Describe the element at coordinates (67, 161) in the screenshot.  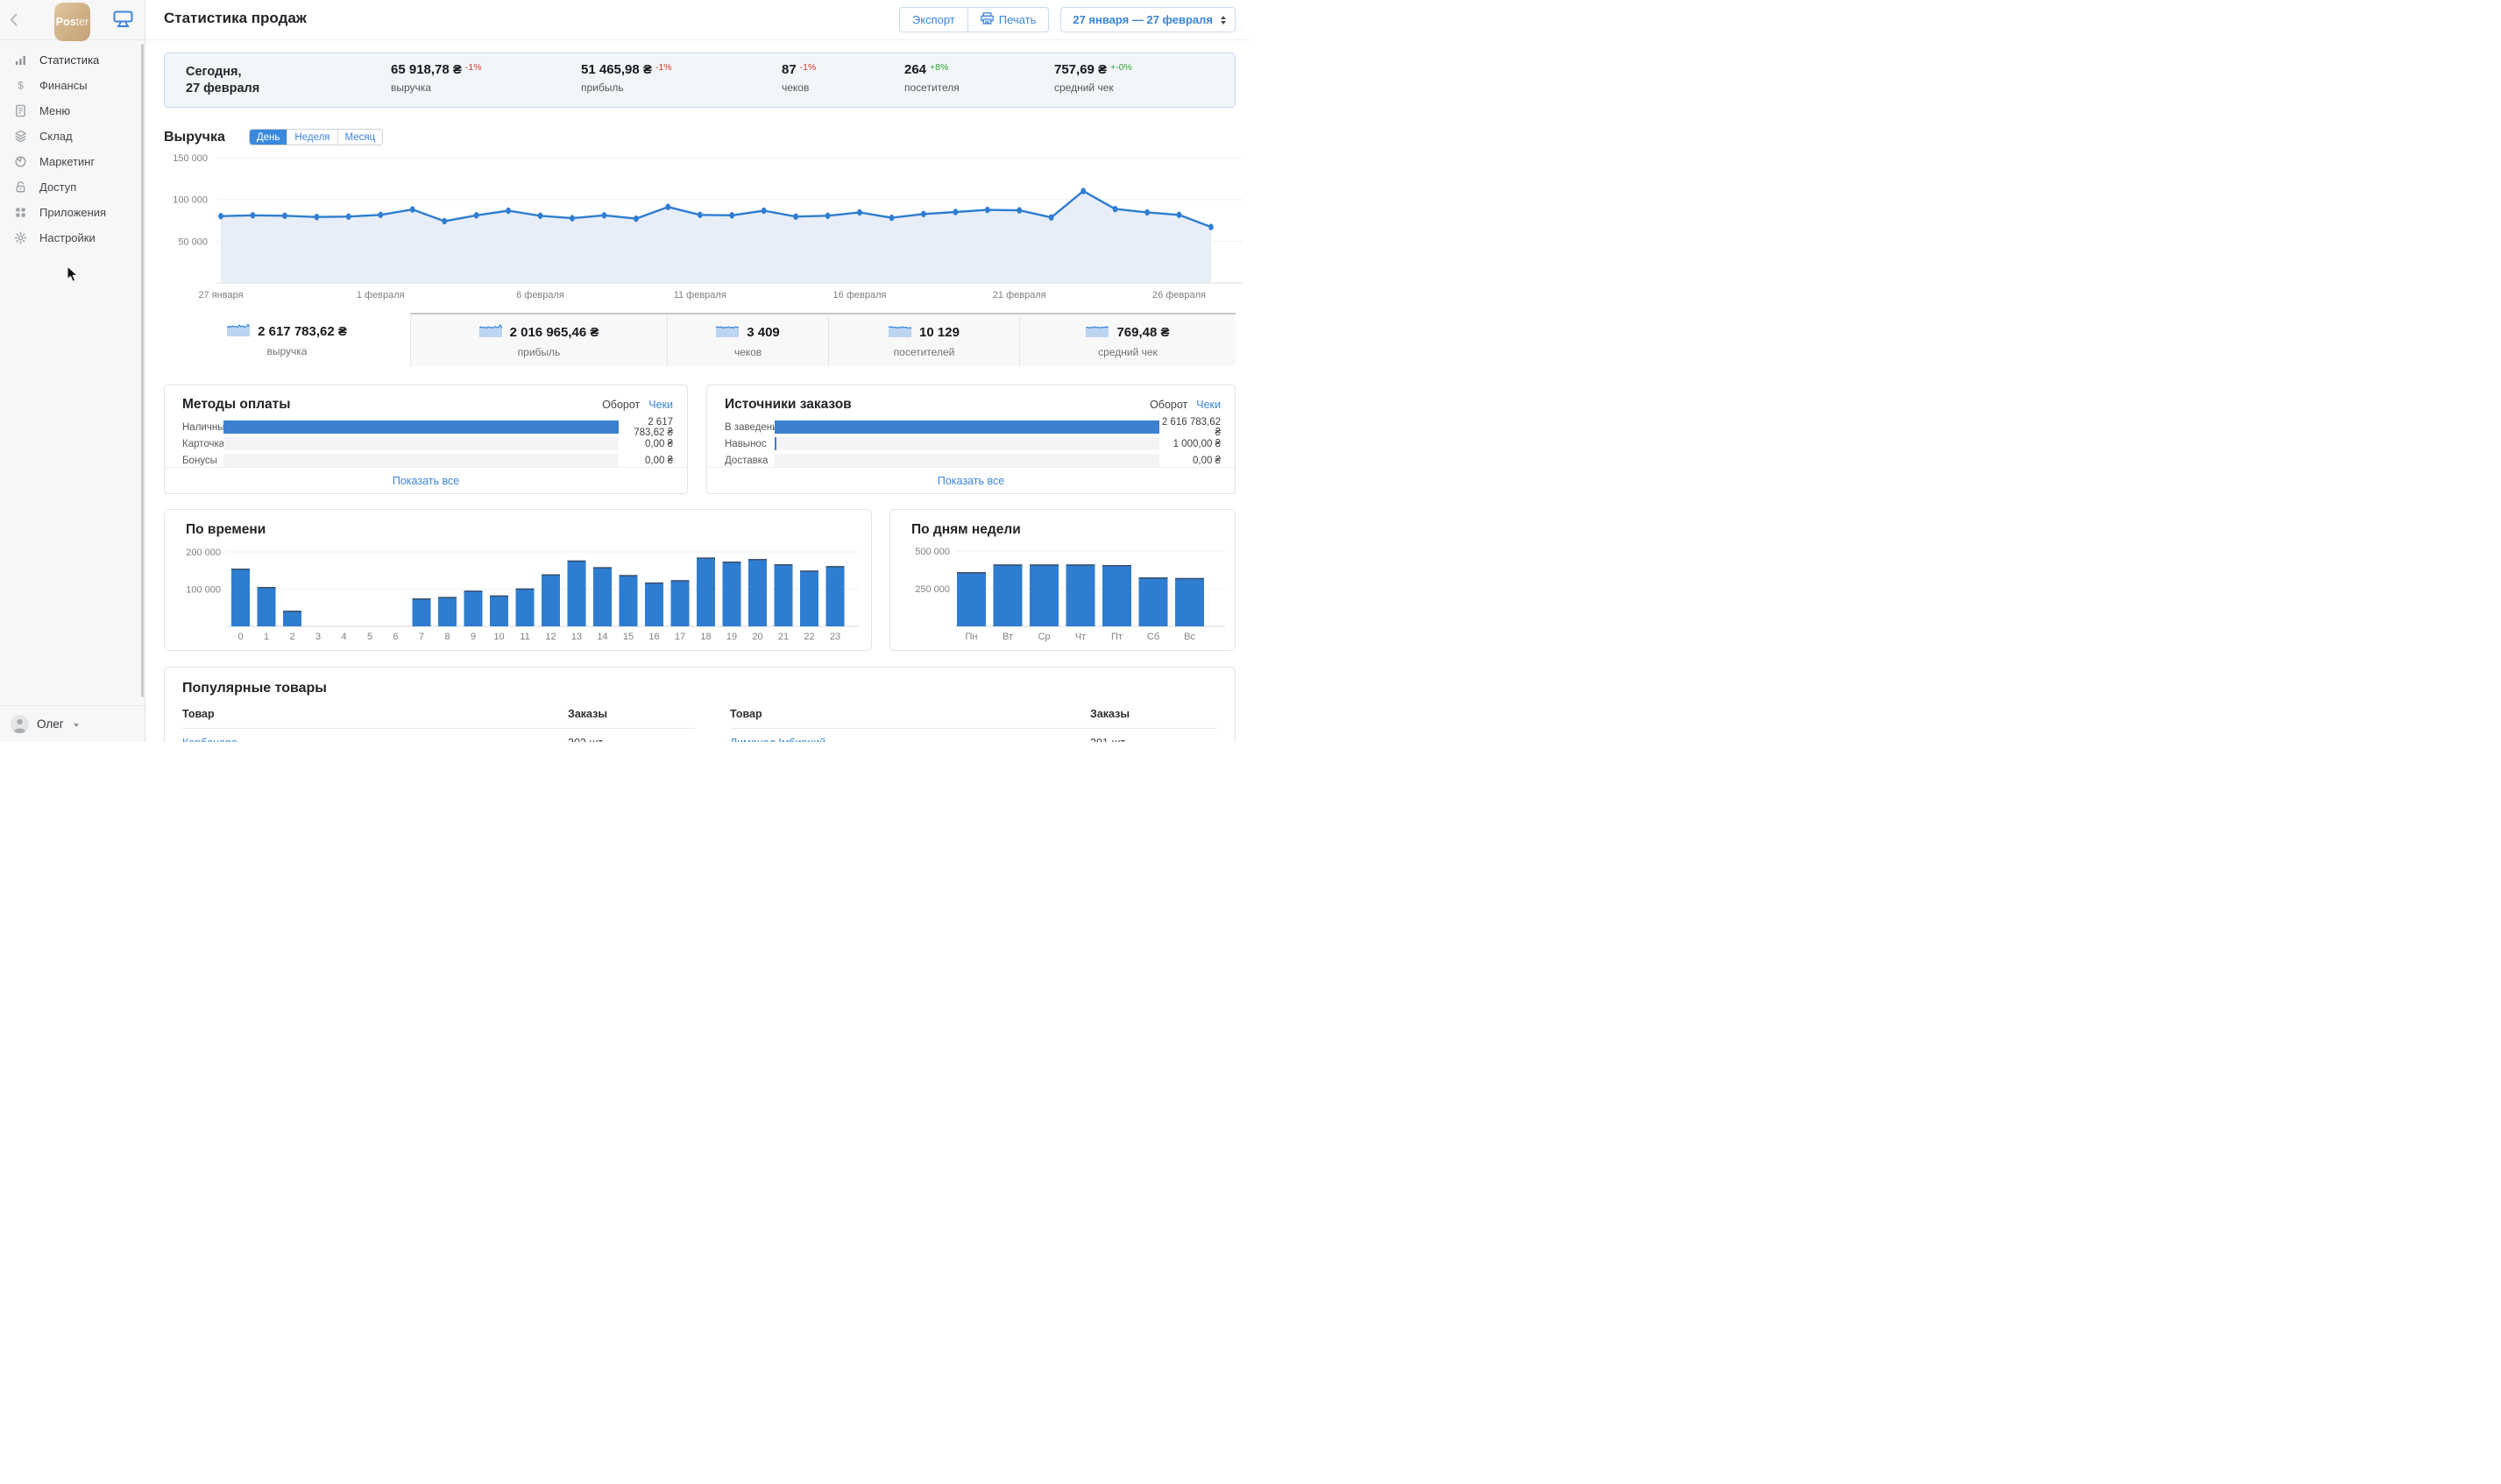
I see `sidebar-item-label: Маркетинг` at that location.